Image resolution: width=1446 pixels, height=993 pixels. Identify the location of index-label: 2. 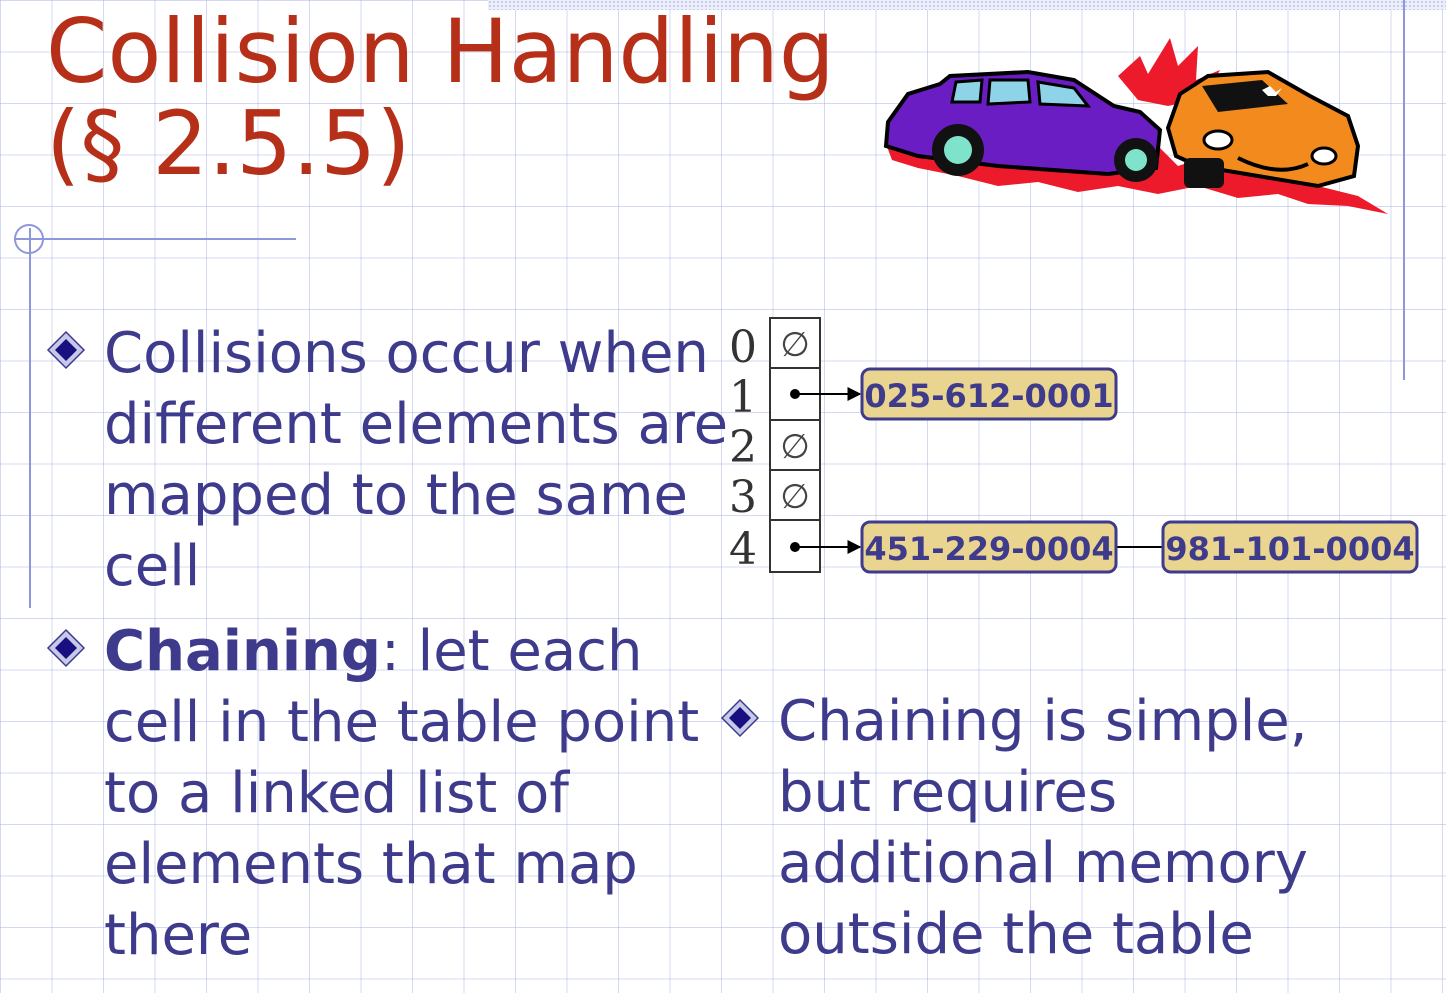
(743, 447).